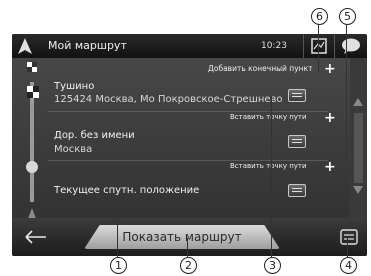 The width and height of the screenshot is (371, 276). What do you see at coordinates (94, 135) in the screenshot?
I see `stop-name: Дор. без имени` at bounding box center [94, 135].